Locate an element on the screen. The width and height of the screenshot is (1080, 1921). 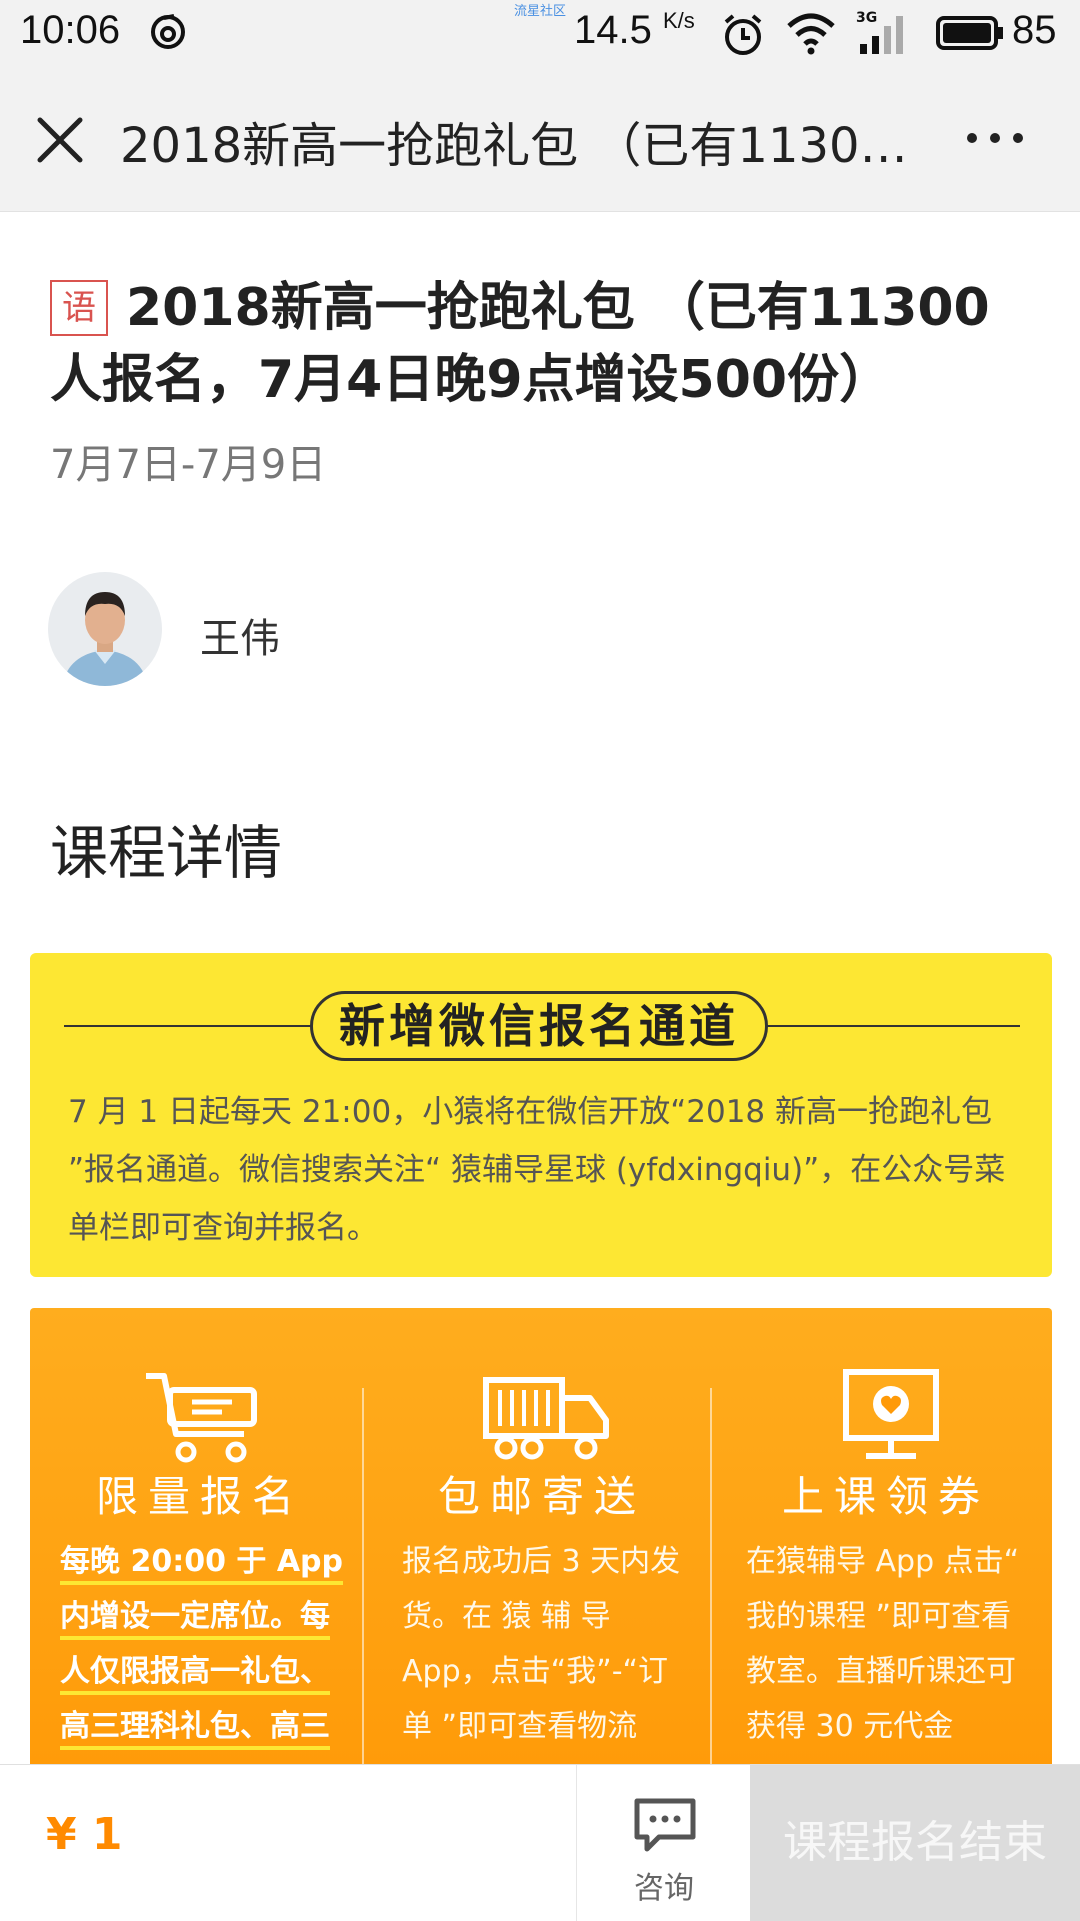
notice-heading: 新增微信报名通道 is located at coordinates (539, 1026).